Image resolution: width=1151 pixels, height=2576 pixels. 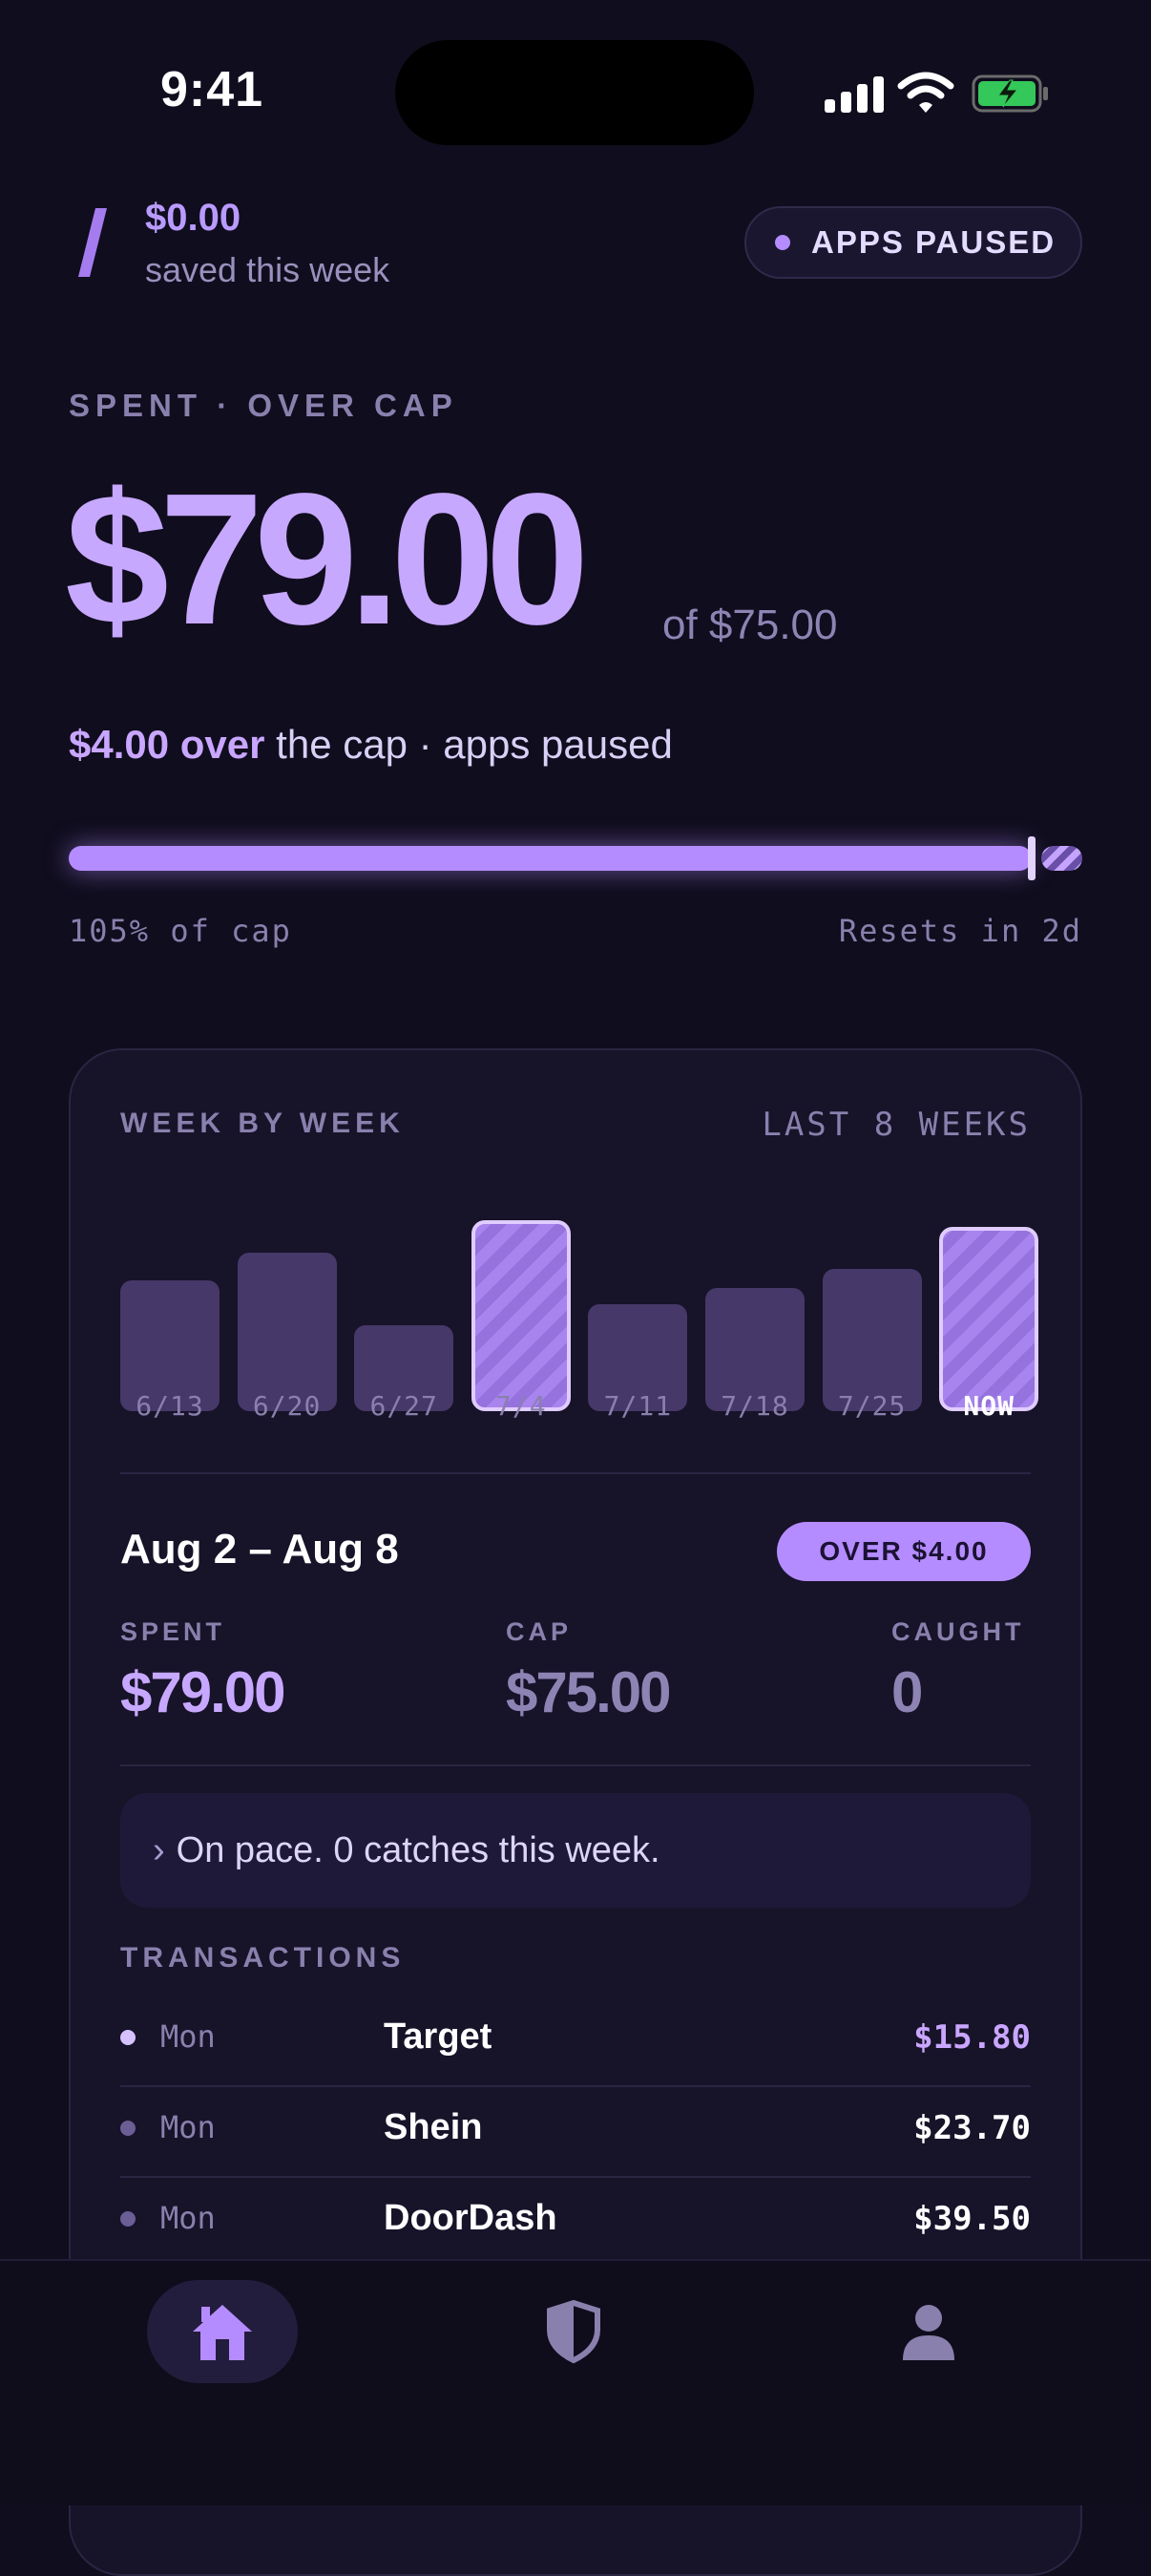 I want to click on transaction-amount: $23.70, so click(x=972, y=2128).